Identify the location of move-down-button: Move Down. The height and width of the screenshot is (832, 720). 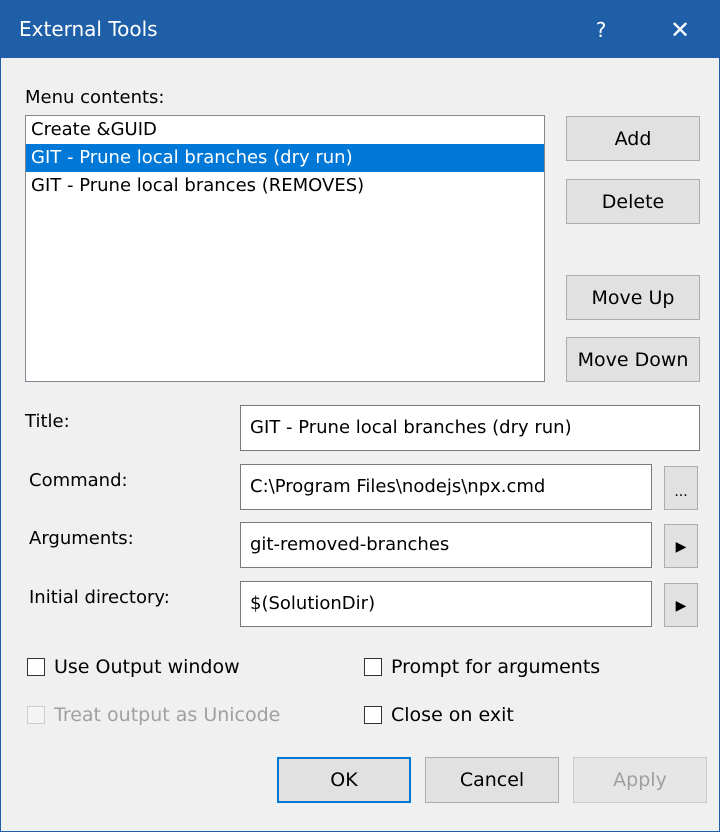
(633, 359).